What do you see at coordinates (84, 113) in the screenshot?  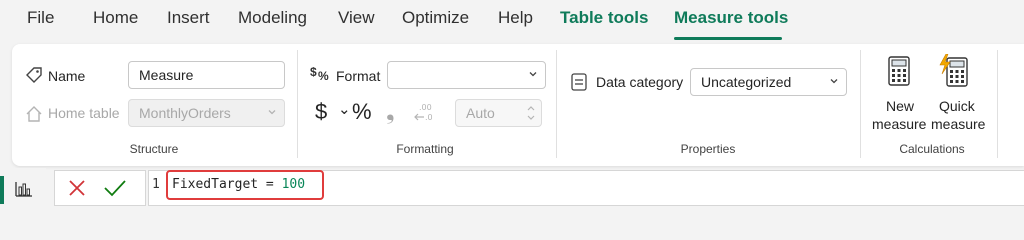 I see `home-table-label: Home table` at bounding box center [84, 113].